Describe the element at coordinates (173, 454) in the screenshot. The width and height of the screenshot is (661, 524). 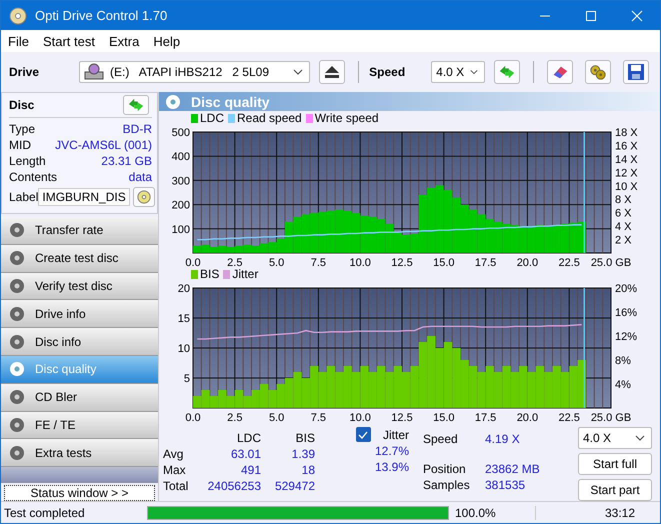
I see `row-label: Avg` at that location.